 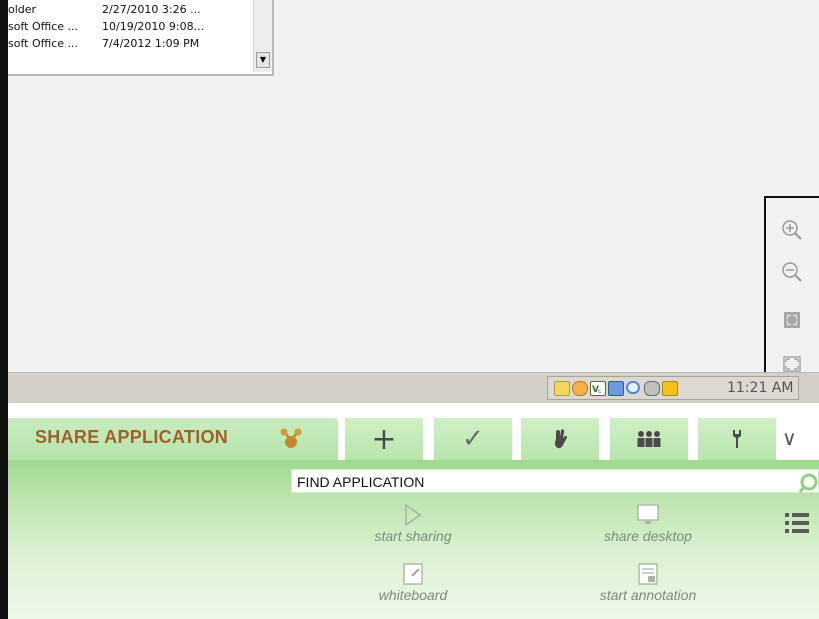 I want to click on share-desktop-button: share desktop, so click(x=648, y=523).